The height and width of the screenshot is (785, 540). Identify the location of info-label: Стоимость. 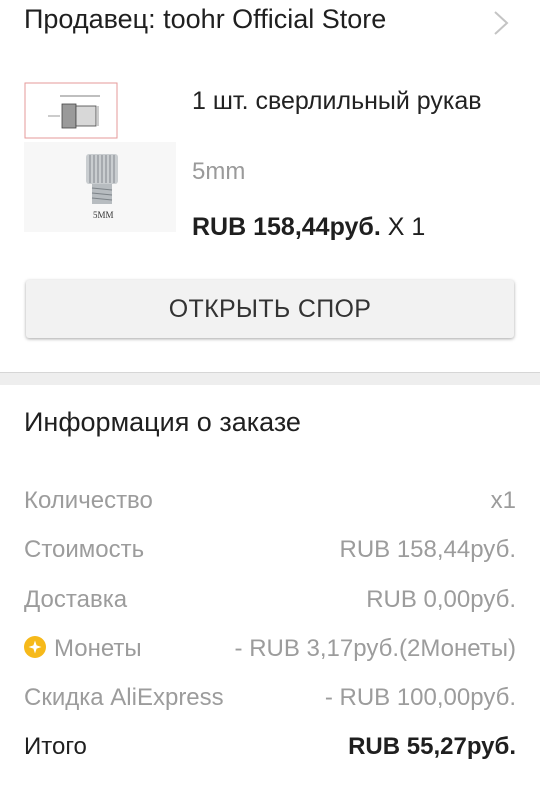
(84, 549).